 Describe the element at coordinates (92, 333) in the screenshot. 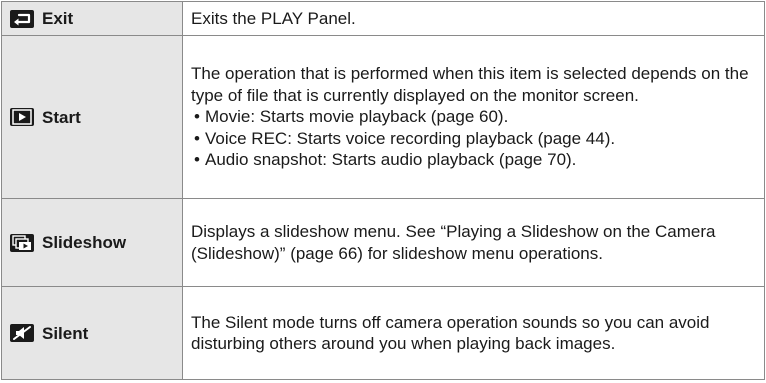

I see `item-name-cell: Silent` at that location.